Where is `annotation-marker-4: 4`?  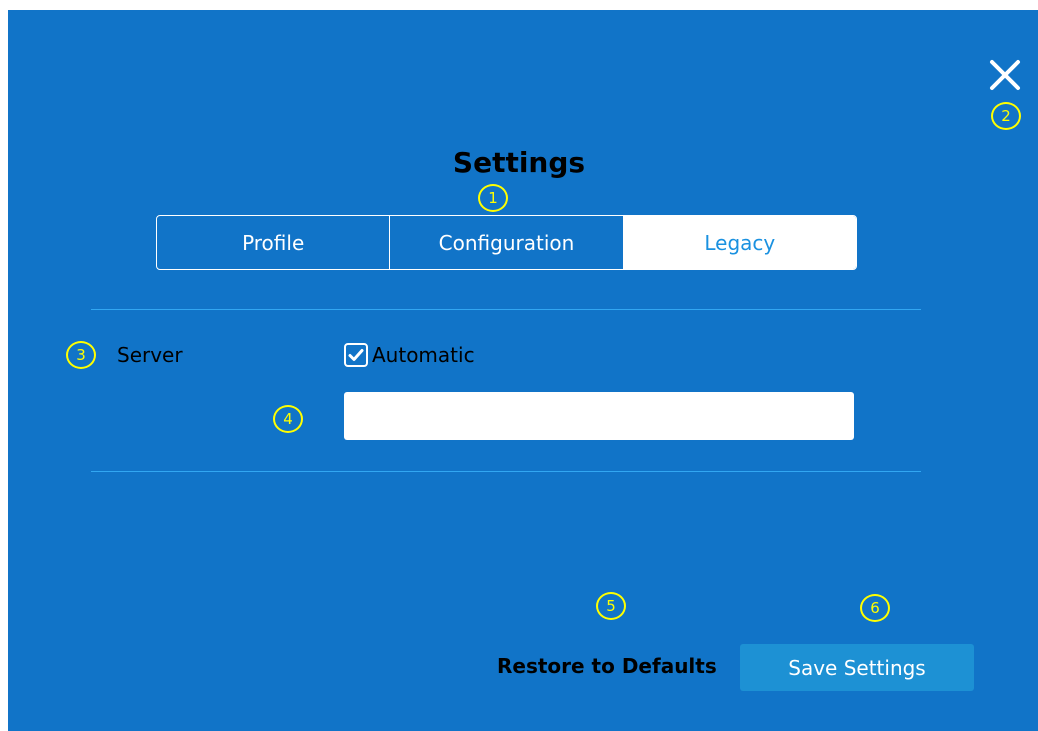
annotation-marker-4: 4 is located at coordinates (288, 419).